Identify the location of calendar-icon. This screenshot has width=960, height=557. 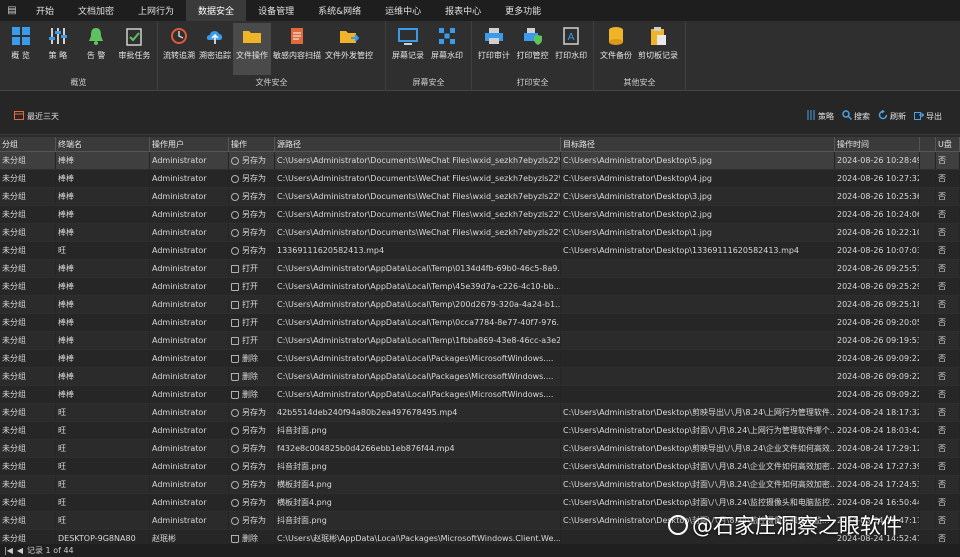
(19, 116).